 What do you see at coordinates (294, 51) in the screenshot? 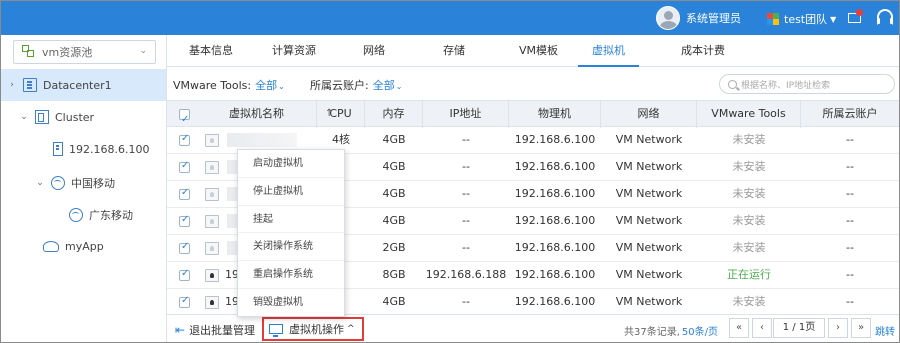
I see `tab-compute: 计算资源` at bounding box center [294, 51].